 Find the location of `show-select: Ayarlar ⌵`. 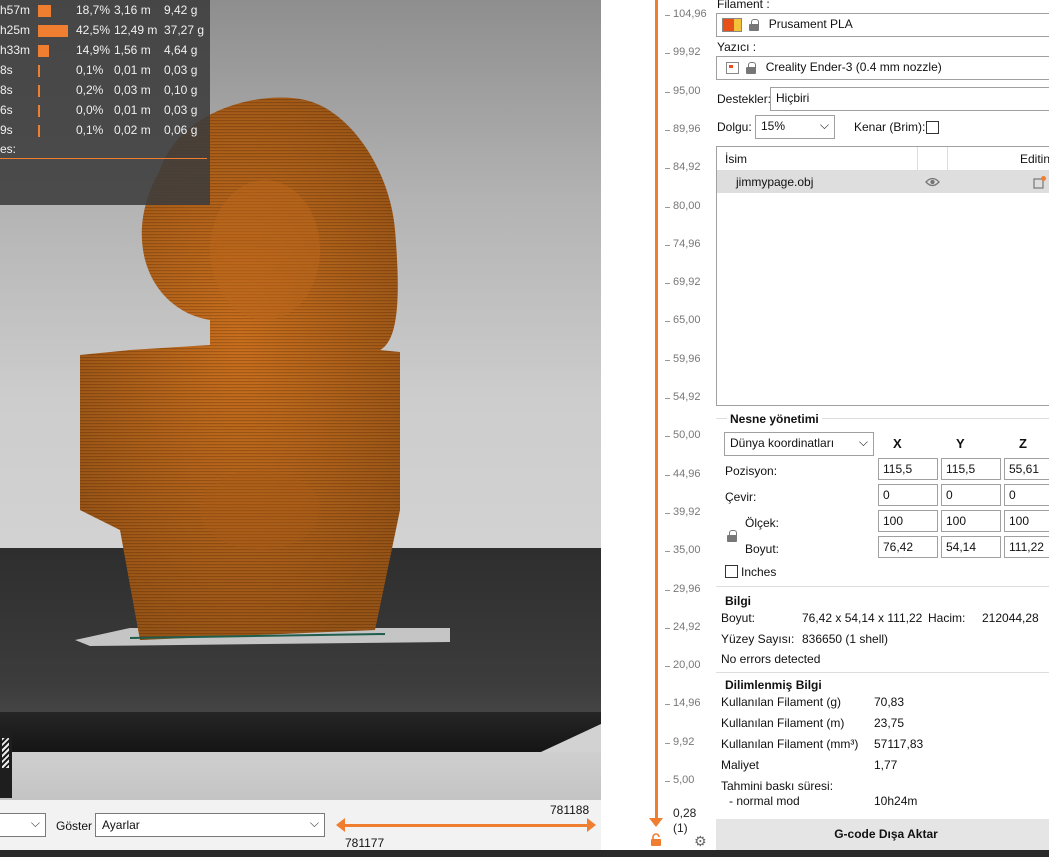

show-select: Ayarlar ⌵ is located at coordinates (210, 825).